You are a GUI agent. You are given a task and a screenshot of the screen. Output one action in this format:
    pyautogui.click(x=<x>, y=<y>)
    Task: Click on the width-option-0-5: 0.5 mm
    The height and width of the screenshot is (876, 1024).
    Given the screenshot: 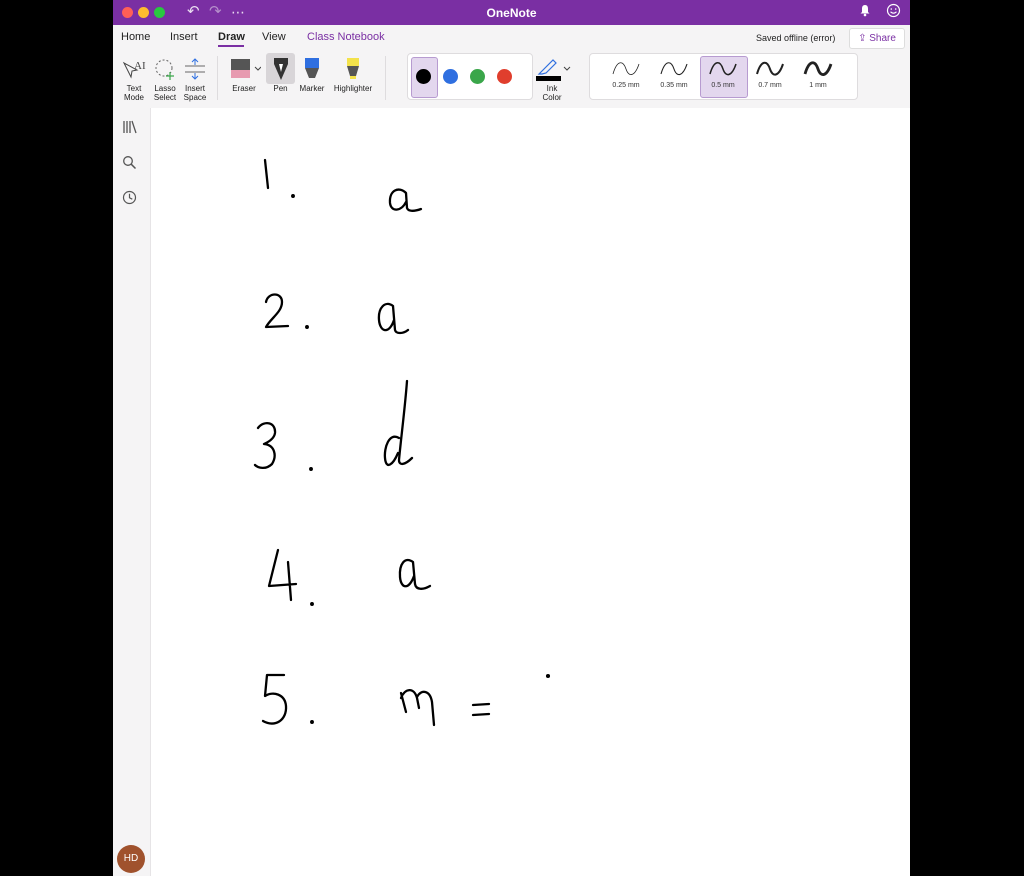 What is the action you would take?
    pyautogui.click(x=723, y=73)
    